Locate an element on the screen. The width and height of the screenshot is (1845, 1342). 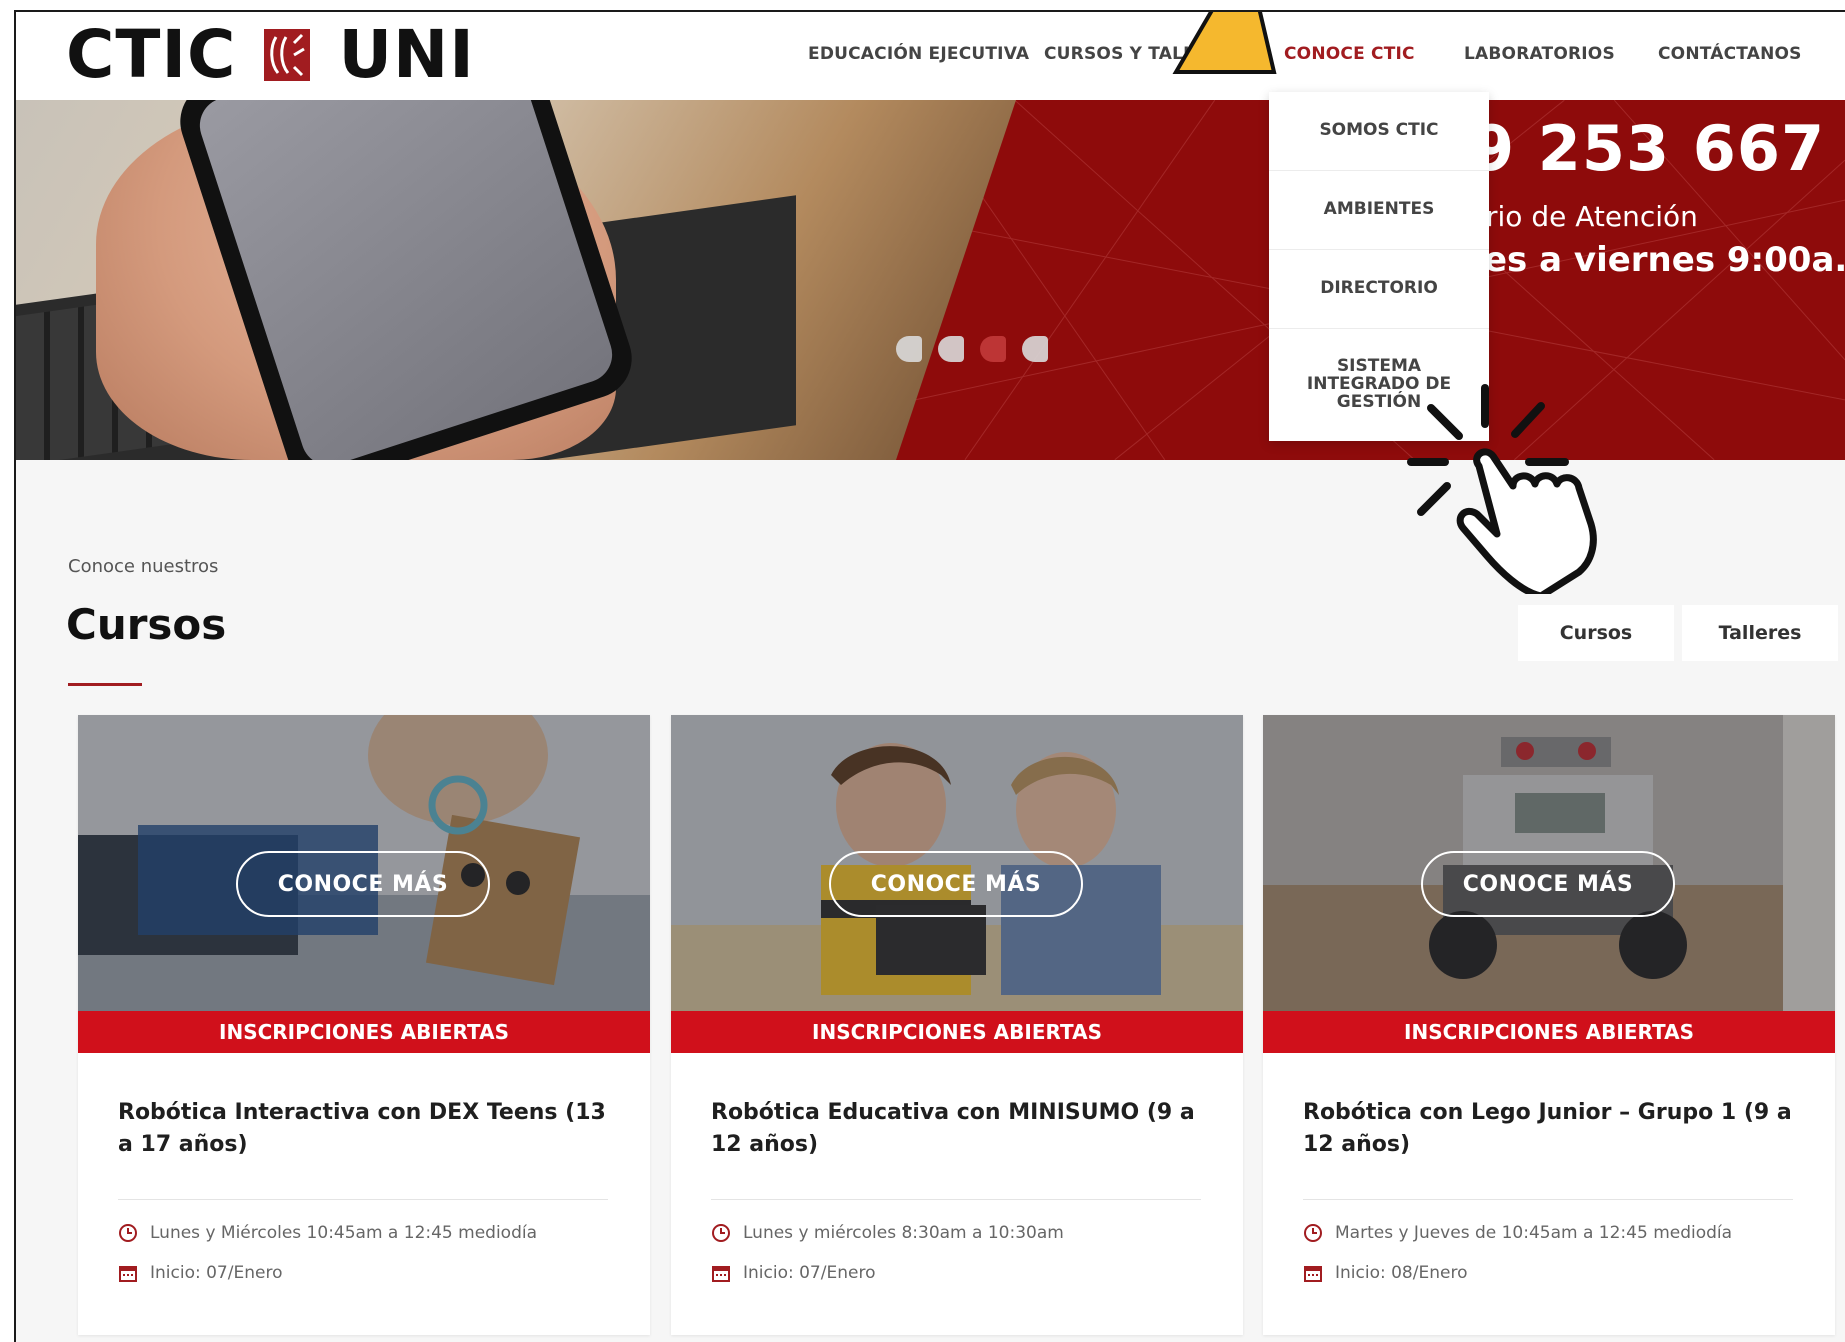
slider-dots is located at coordinates (972, 349).